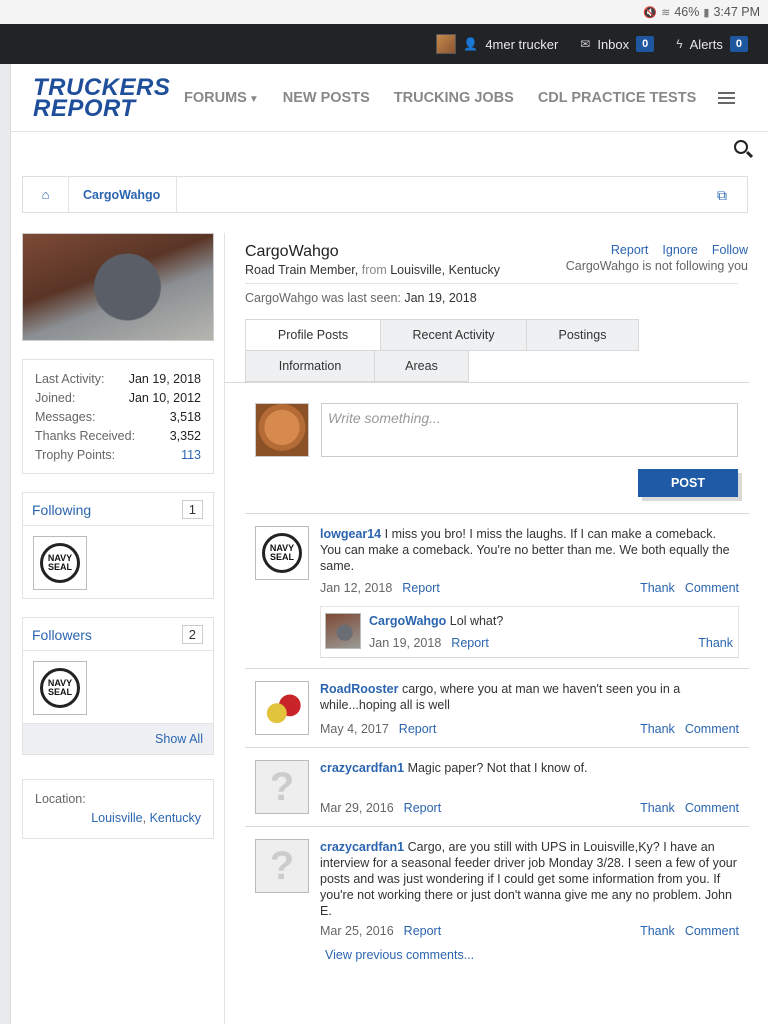  Describe the element at coordinates (445, 270) in the screenshot. I see `member-location-link: Louisville, Kentucky` at that location.